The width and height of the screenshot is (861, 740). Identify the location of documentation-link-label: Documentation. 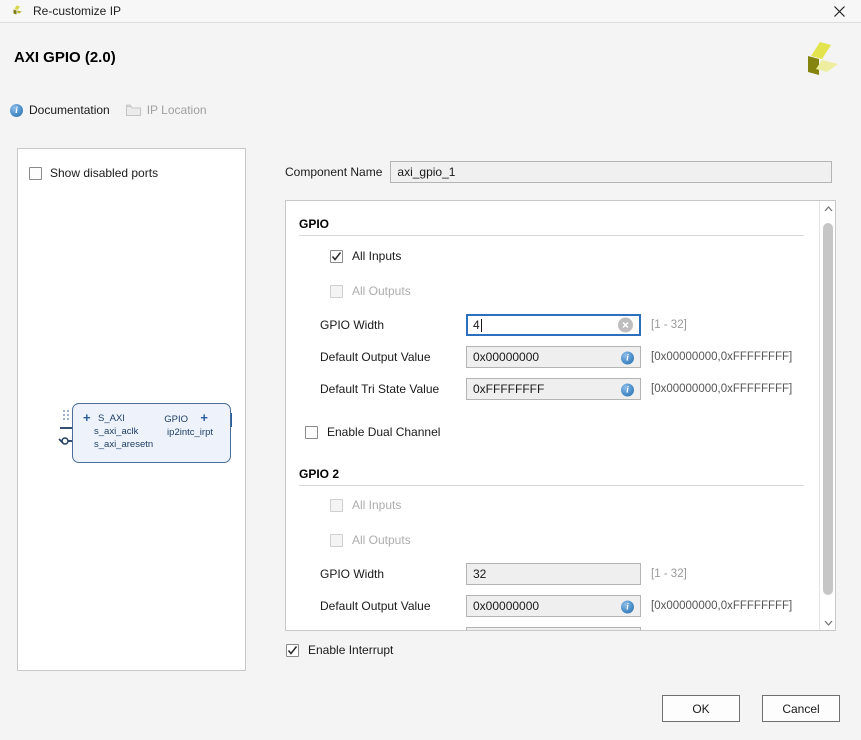
(69, 110).